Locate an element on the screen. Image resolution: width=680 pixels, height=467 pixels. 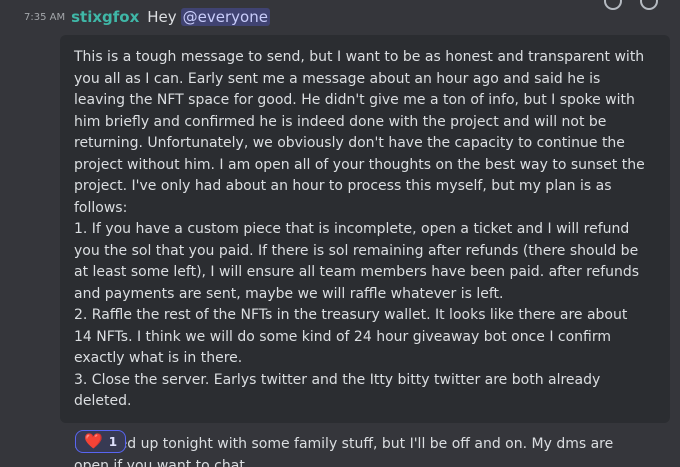
heart-reaction-button: ❤️ 1 is located at coordinates (101, 441).